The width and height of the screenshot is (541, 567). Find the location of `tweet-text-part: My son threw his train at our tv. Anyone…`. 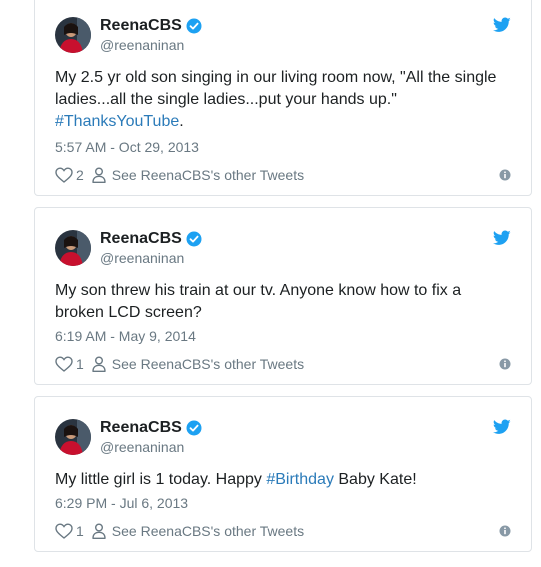

tweet-text-part: My son threw his train at our tv. Anyone… is located at coordinates (258, 301).